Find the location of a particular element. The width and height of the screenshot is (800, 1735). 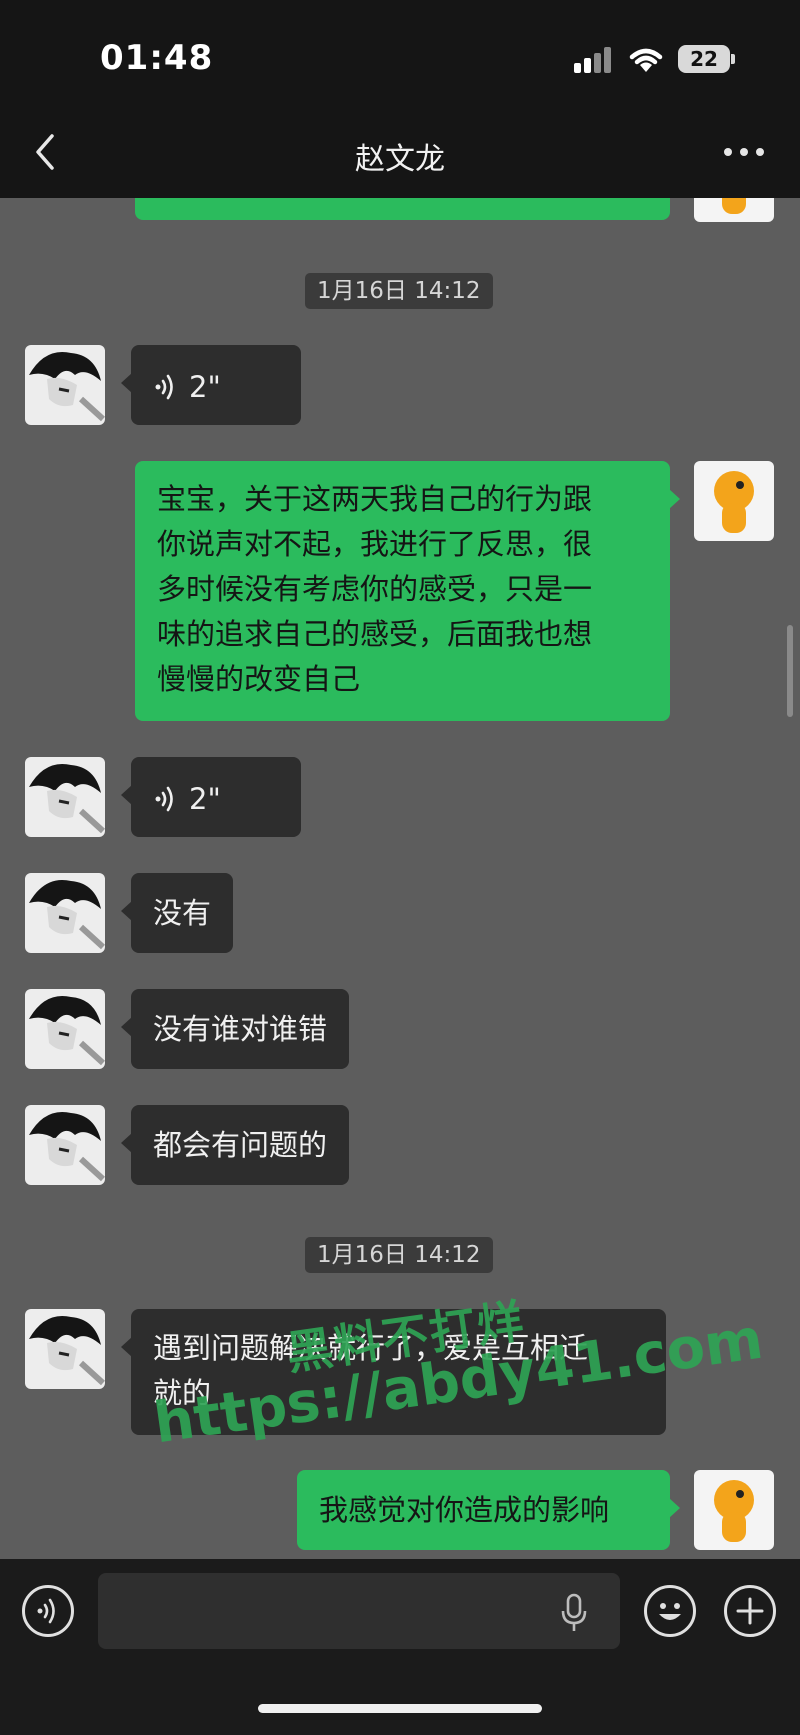

wifi-icon is located at coordinates (646, 60).